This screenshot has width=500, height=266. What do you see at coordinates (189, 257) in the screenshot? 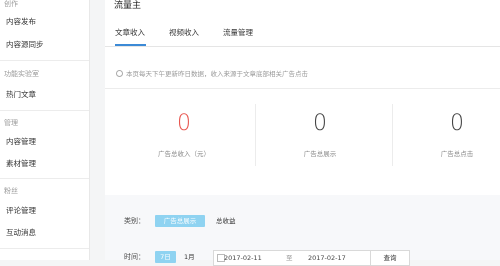
I see `range-1m-button: 1月` at bounding box center [189, 257].